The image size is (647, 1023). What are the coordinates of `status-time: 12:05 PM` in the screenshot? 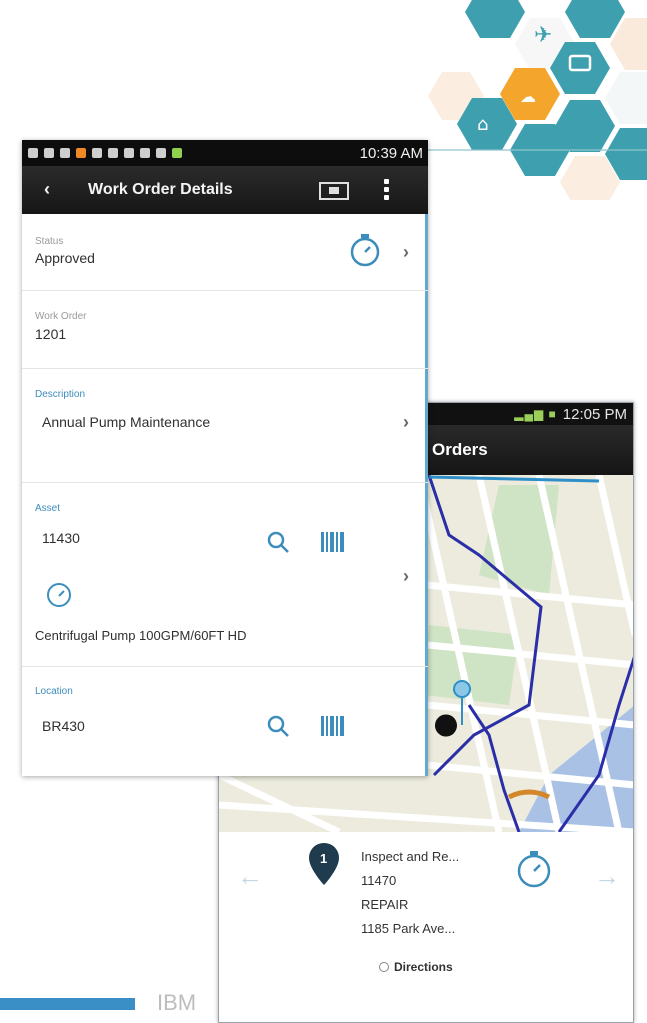 It's located at (594, 414).